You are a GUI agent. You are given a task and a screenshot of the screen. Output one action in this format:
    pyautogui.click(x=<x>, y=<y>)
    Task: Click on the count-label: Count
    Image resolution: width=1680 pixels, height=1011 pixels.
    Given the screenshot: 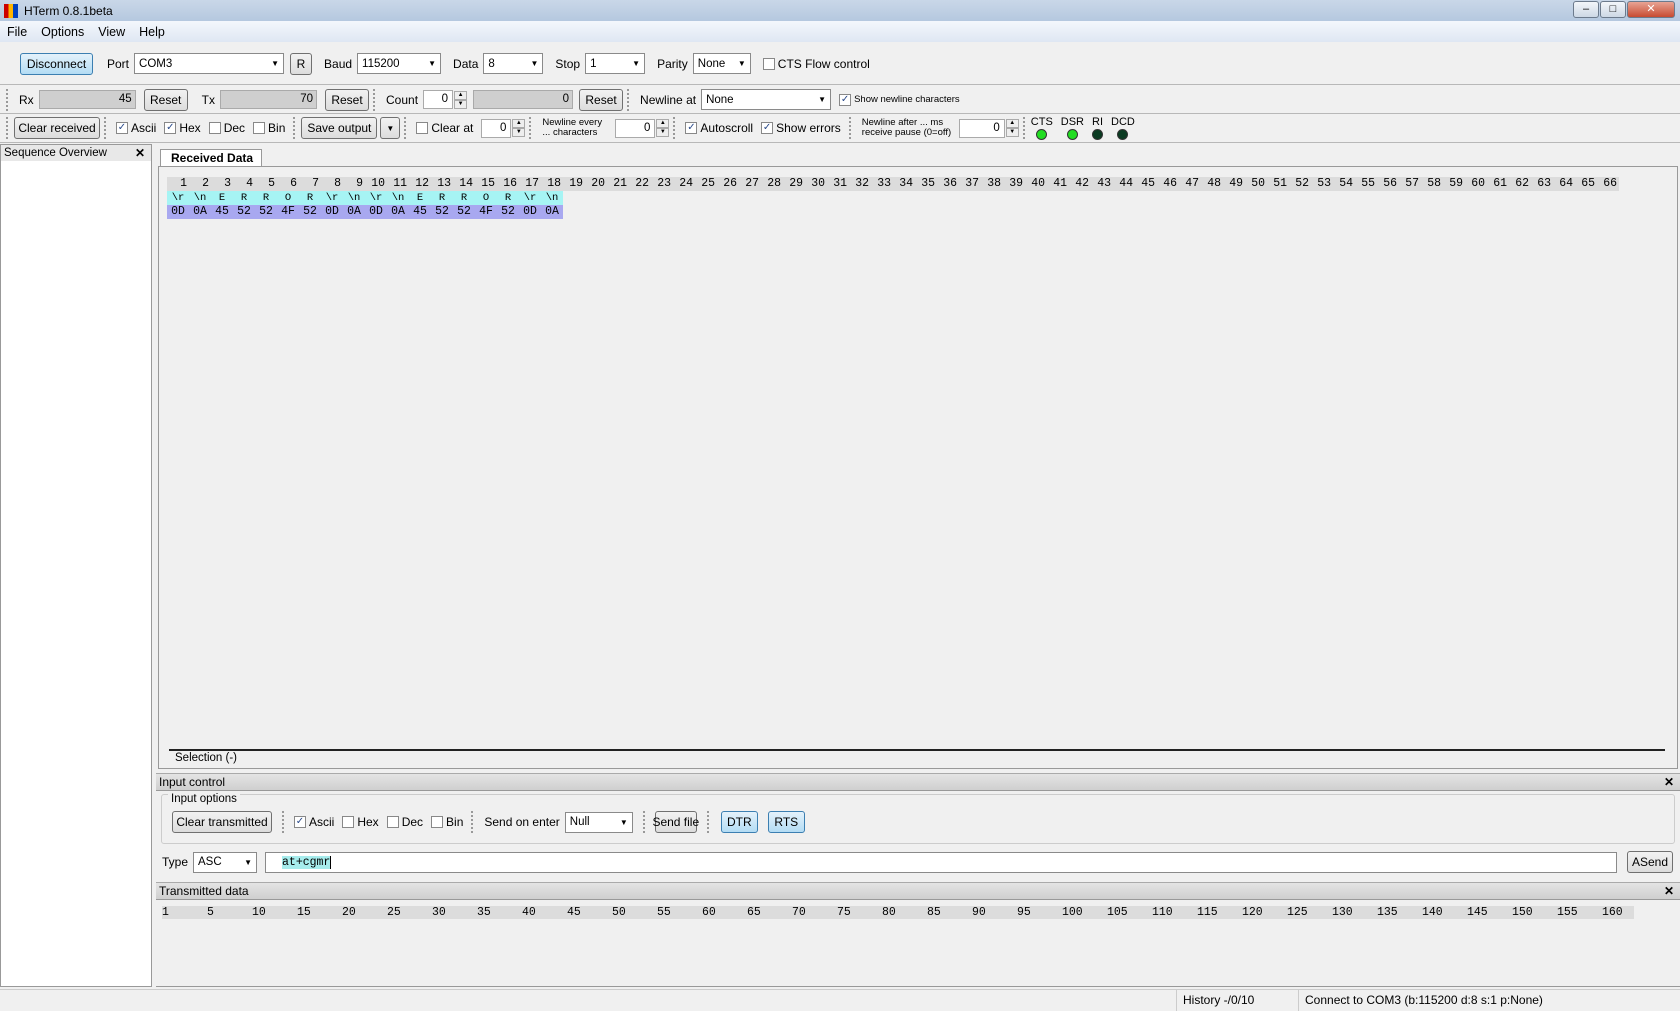 What is the action you would take?
    pyautogui.click(x=402, y=99)
    